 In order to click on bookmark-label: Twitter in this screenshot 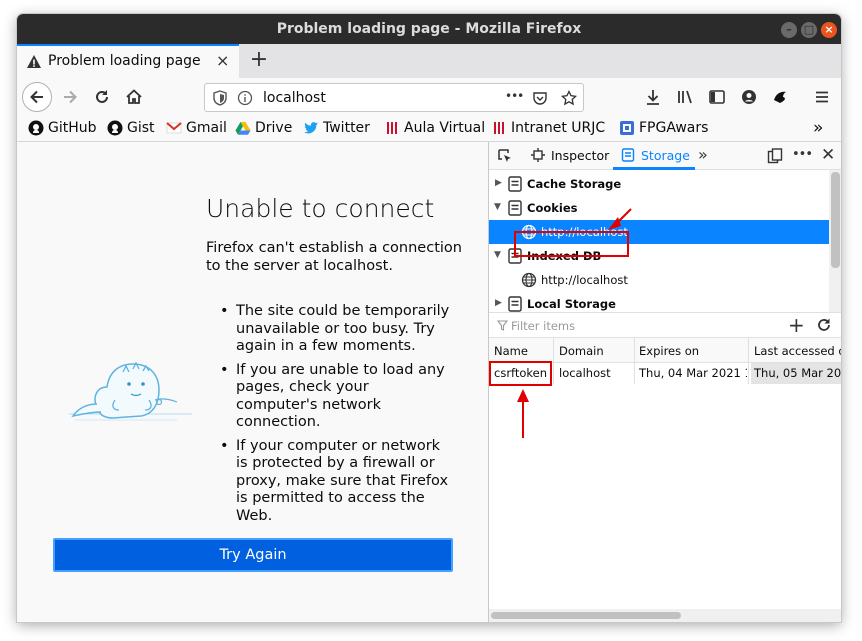, I will do `click(346, 128)`.